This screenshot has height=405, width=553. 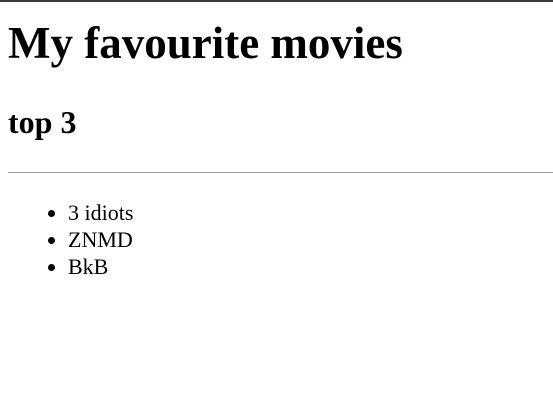 I want to click on list-item: 3 idiots, so click(x=310, y=212).